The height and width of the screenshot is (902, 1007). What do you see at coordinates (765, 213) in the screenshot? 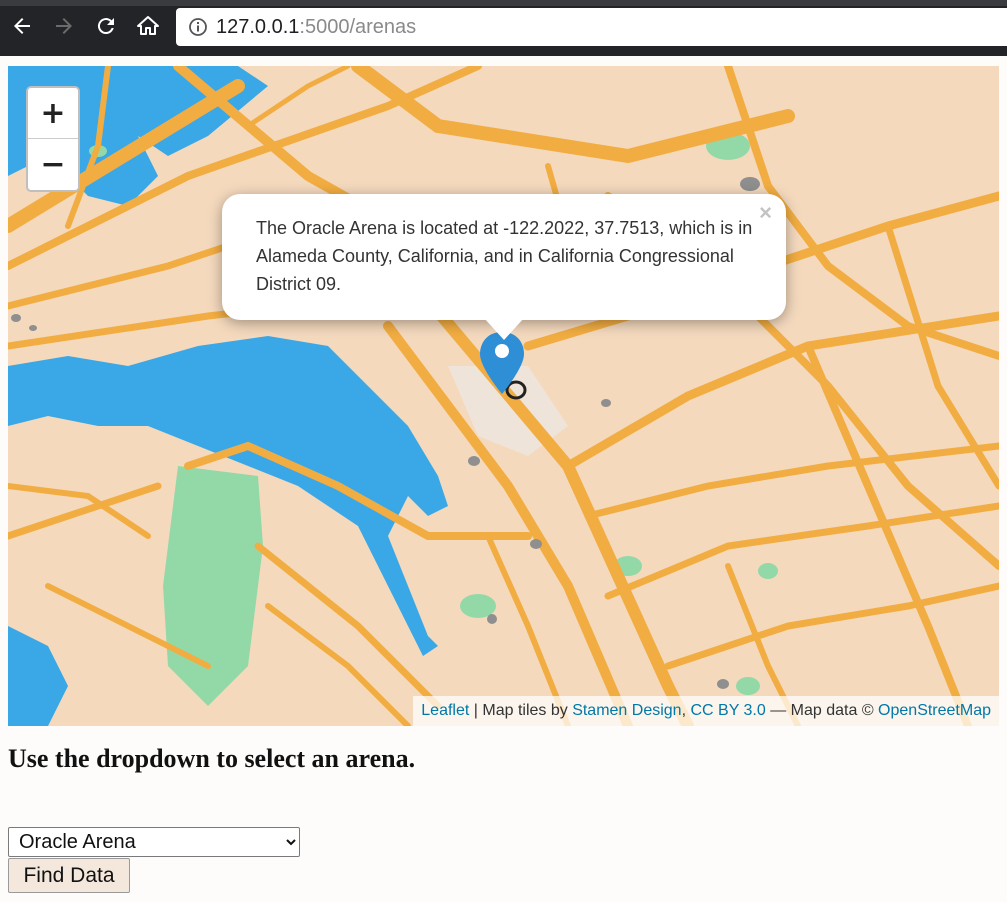
I see `popup-close-button: ×` at bounding box center [765, 213].